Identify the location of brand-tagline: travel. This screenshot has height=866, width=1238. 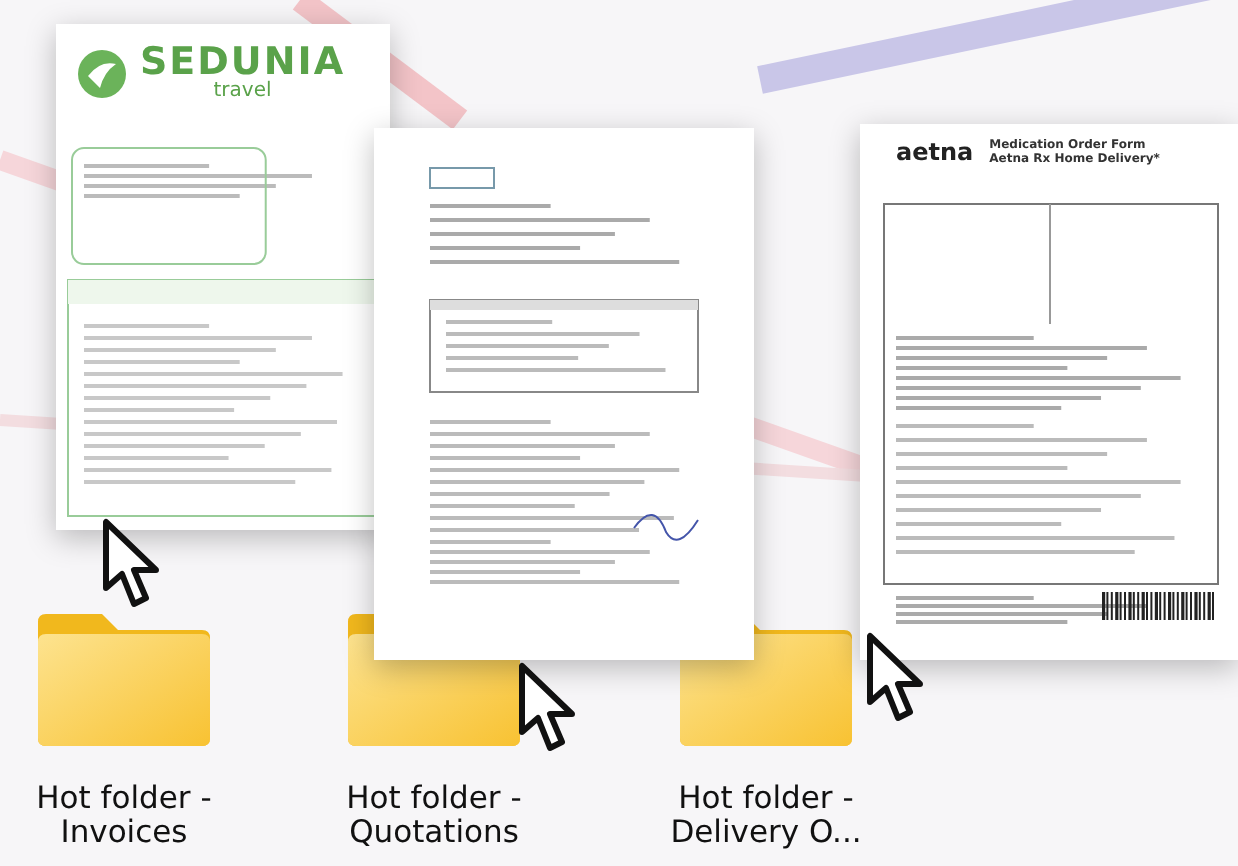
(242, 92).